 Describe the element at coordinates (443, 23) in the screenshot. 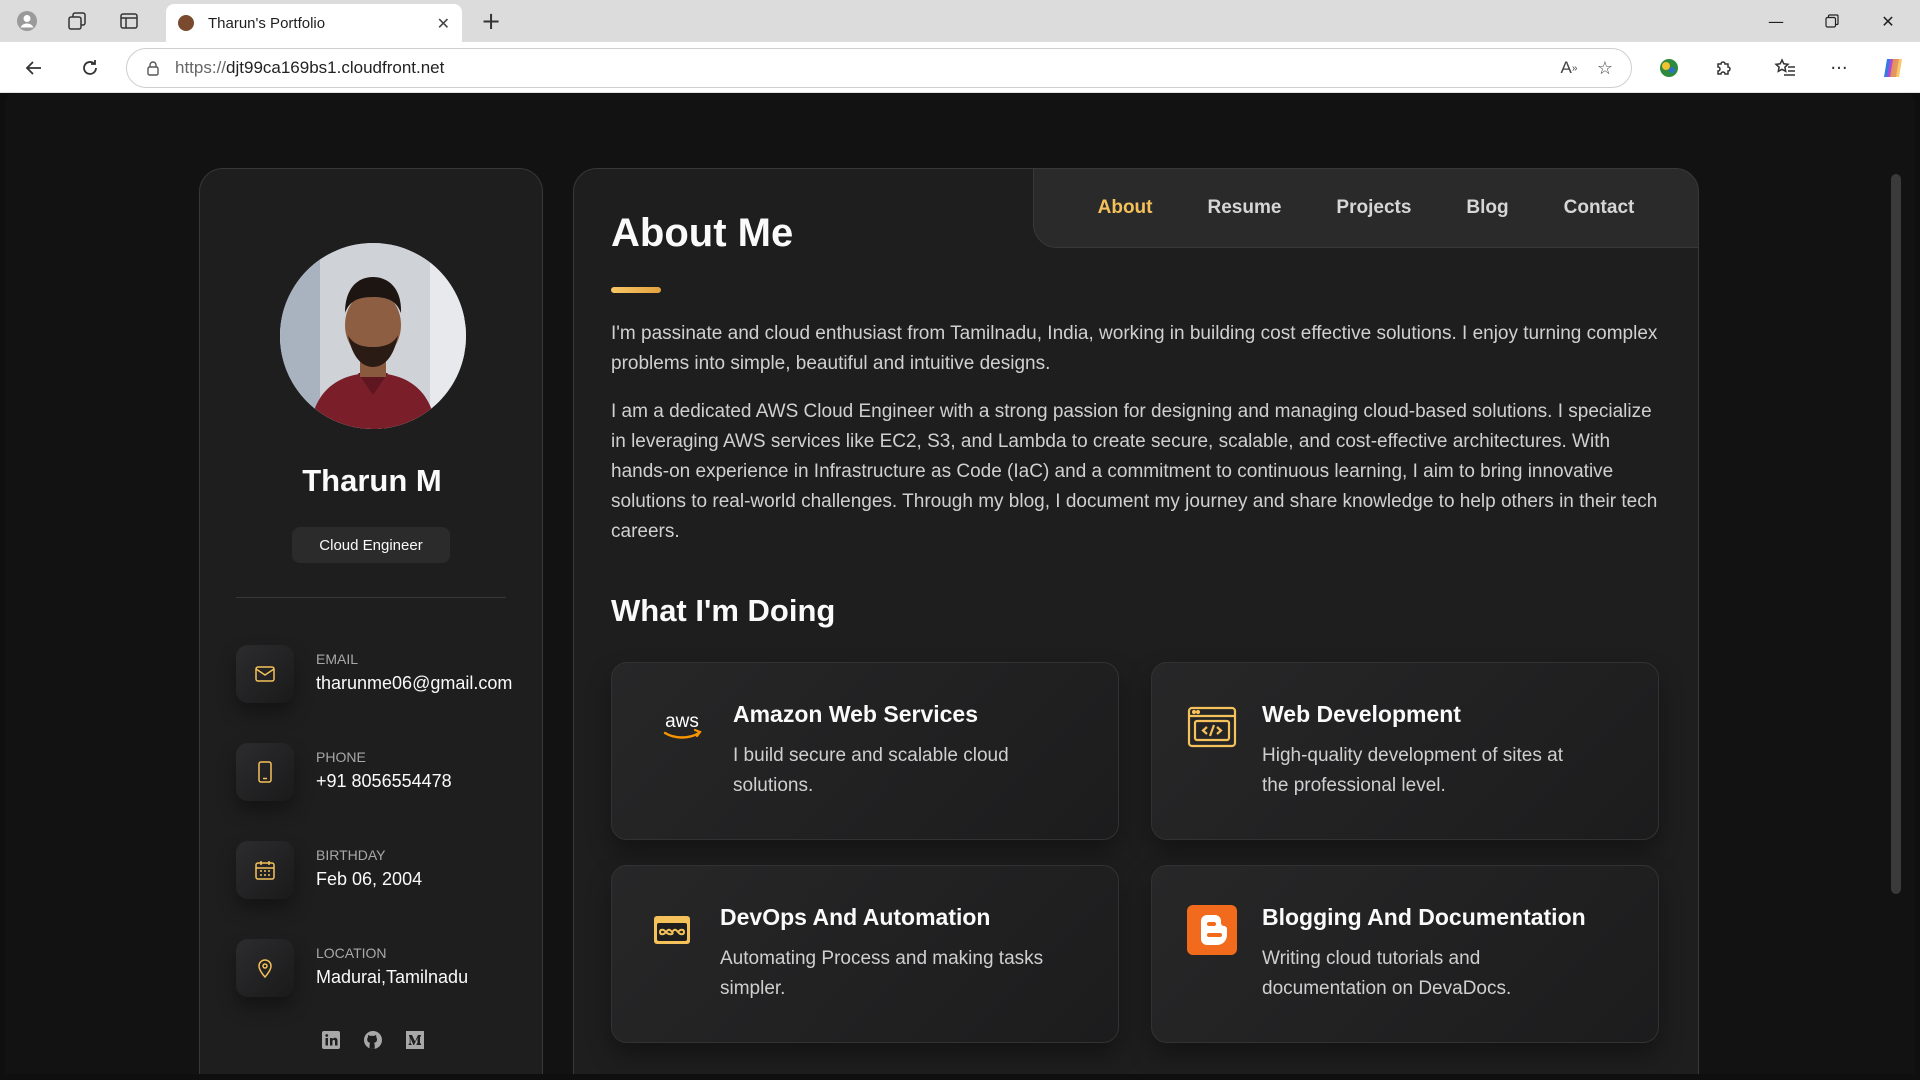

I see `close-icon: ✕` at that location.